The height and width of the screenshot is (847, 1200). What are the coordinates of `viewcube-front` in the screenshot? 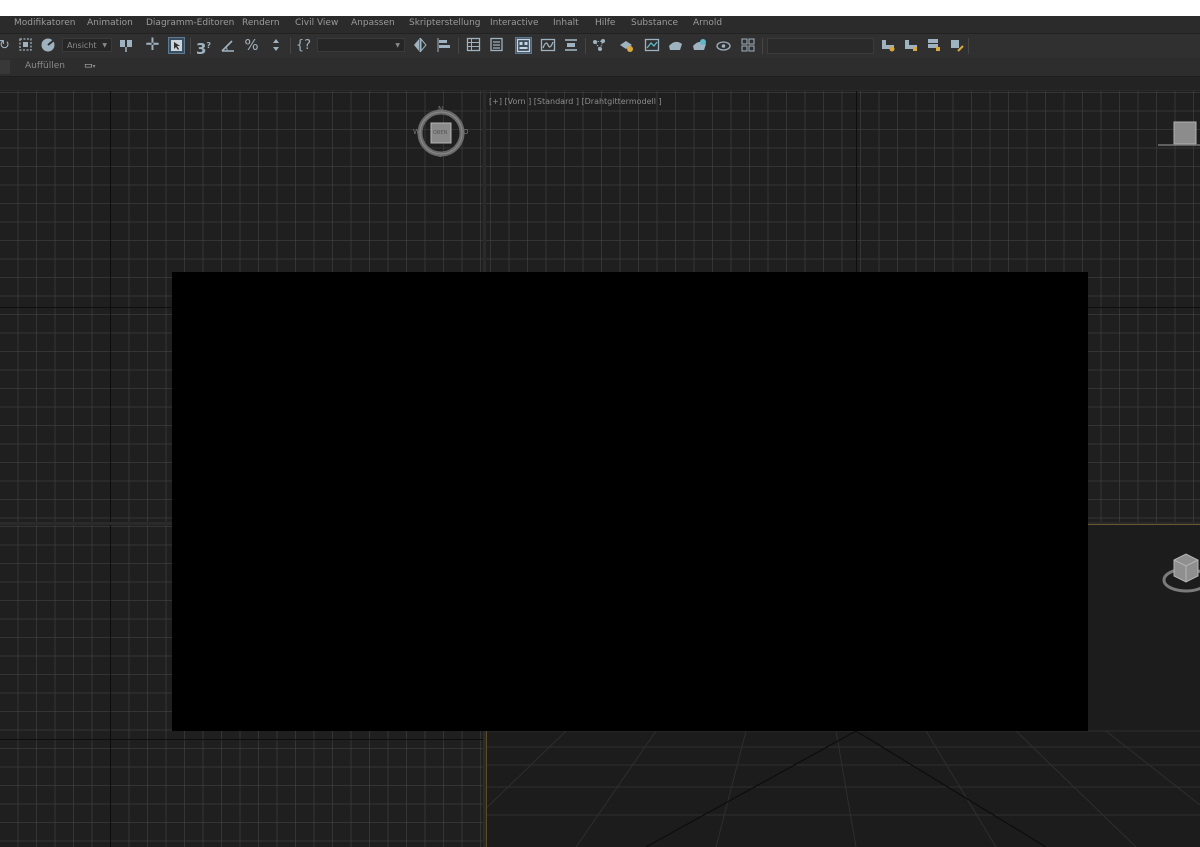 It's located at (1179, 134).